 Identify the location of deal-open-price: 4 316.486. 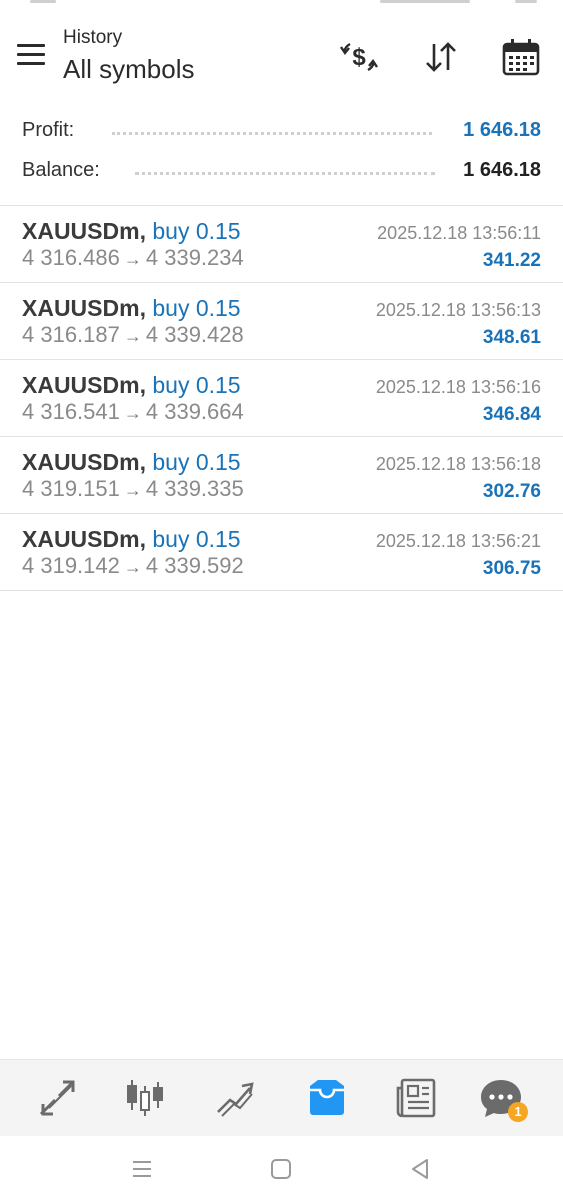
(71, 257).